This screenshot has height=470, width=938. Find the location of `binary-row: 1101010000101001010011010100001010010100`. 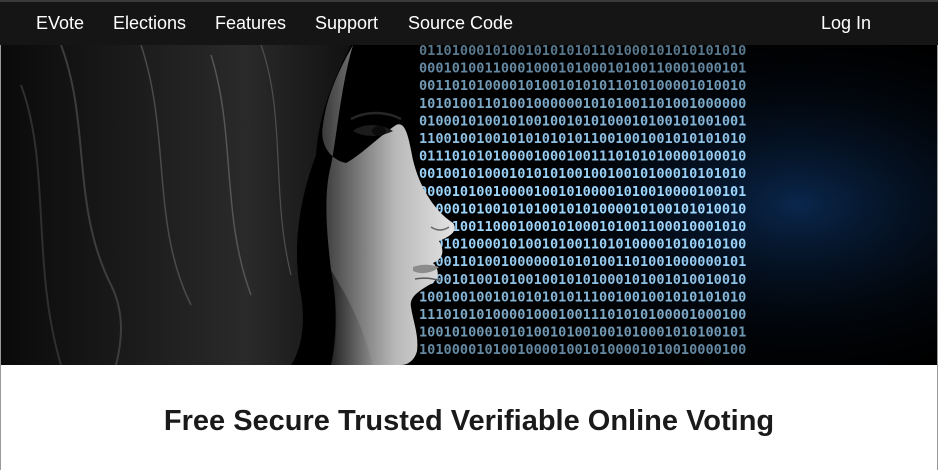

binary-row: 1101010000101001010011010100001010010100 is located at coordinates (582, 245).